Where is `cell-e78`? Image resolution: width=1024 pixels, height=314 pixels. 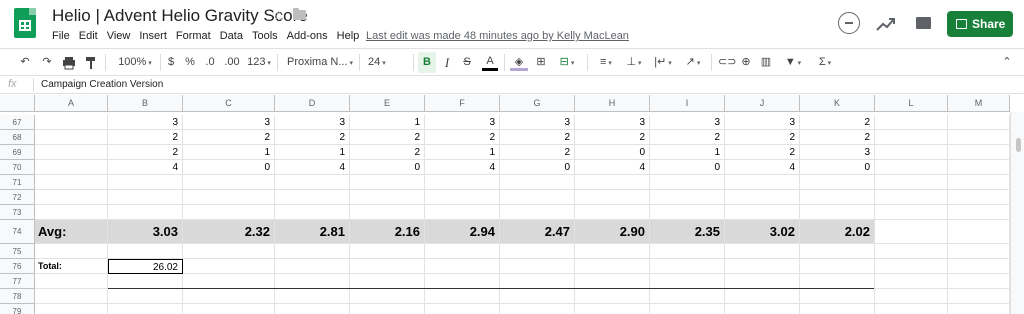 cell-e78 is located at coordinates (387, 296).